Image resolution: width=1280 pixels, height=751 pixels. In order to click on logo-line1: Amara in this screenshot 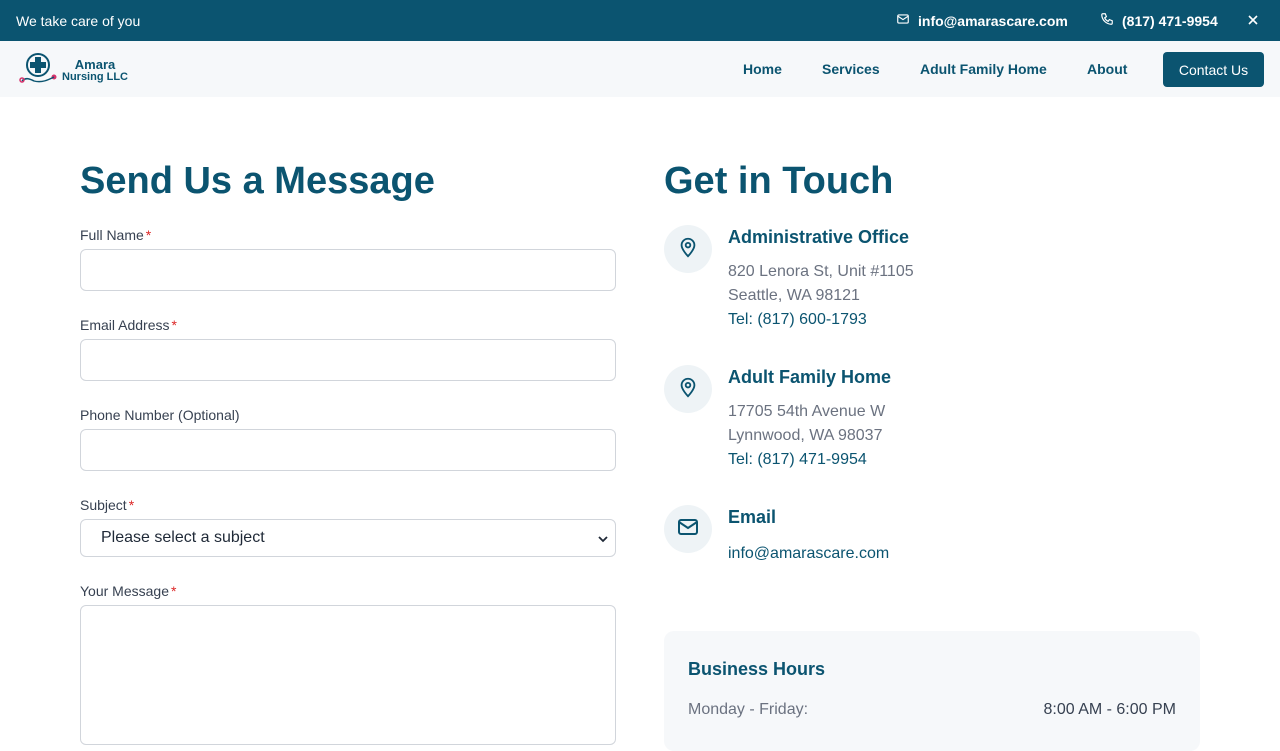, I will do `click(95, 64)`.